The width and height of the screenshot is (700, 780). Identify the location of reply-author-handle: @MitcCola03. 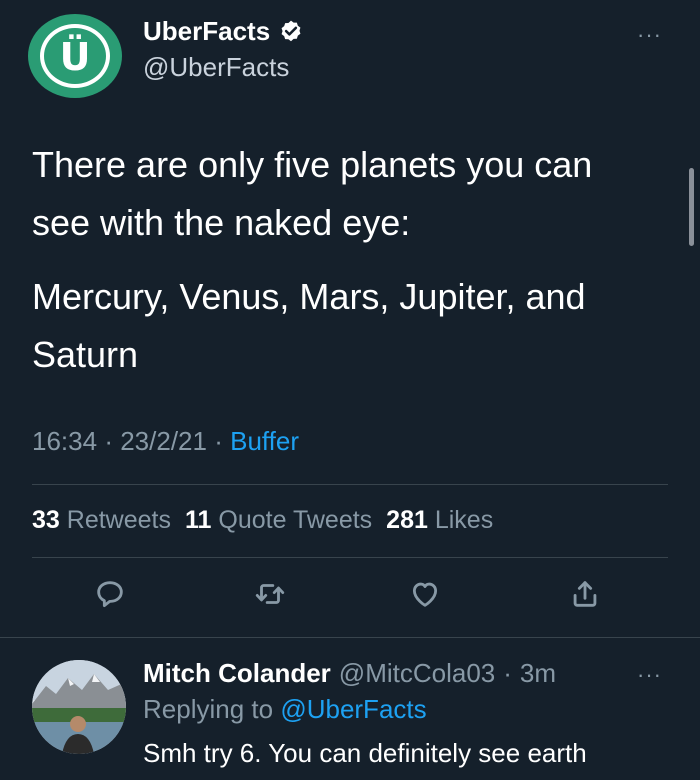
(417, 673).